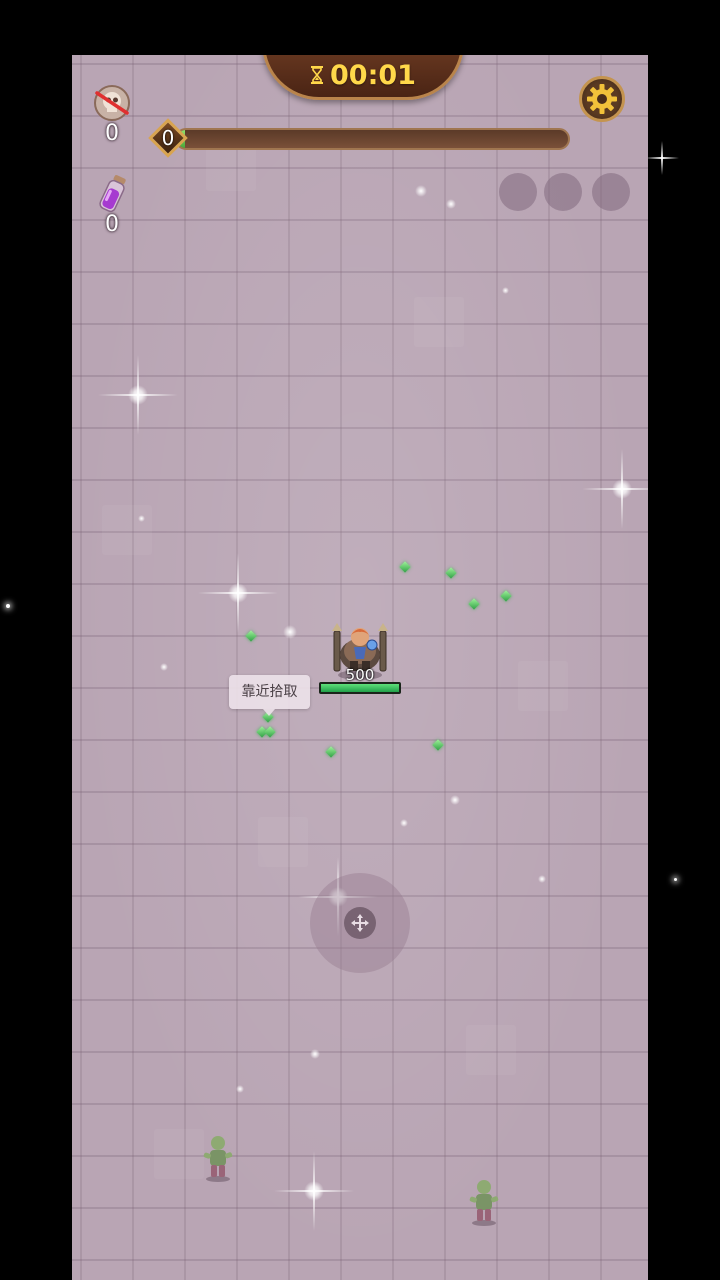 The height and width of the screenshot is (1280, 720). Describe the element at coordinates (269, 695) in the screenshot. I see `pickup-hint-tooltip: 靠近拾取` at that location.